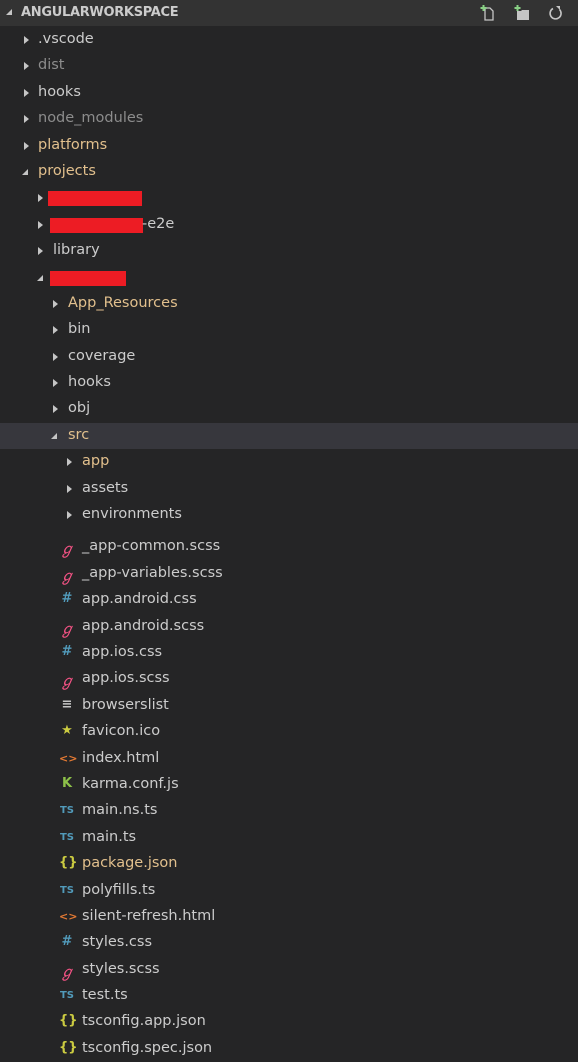  Describe the element at coordinates (144, 1021) in the screenshot. I see `file-label: tsconfig.app.json` at that location.